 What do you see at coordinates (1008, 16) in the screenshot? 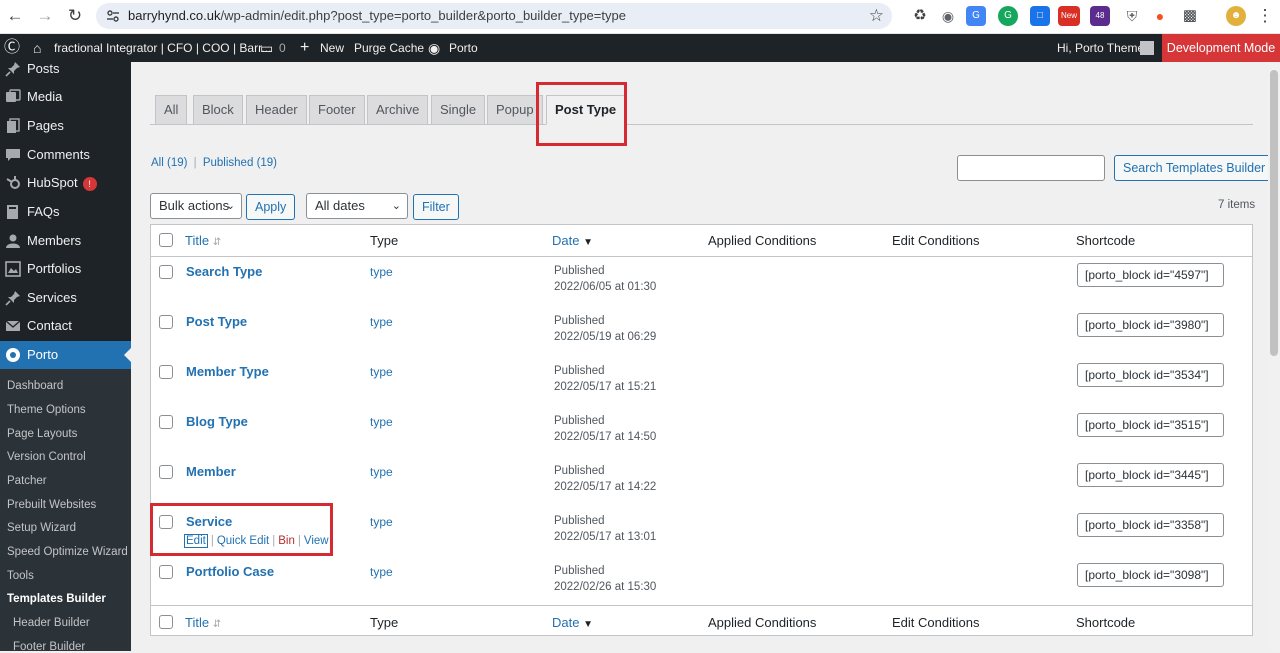
I see `grammarly-extension-icon: G` at bounding box center [1008, 16].